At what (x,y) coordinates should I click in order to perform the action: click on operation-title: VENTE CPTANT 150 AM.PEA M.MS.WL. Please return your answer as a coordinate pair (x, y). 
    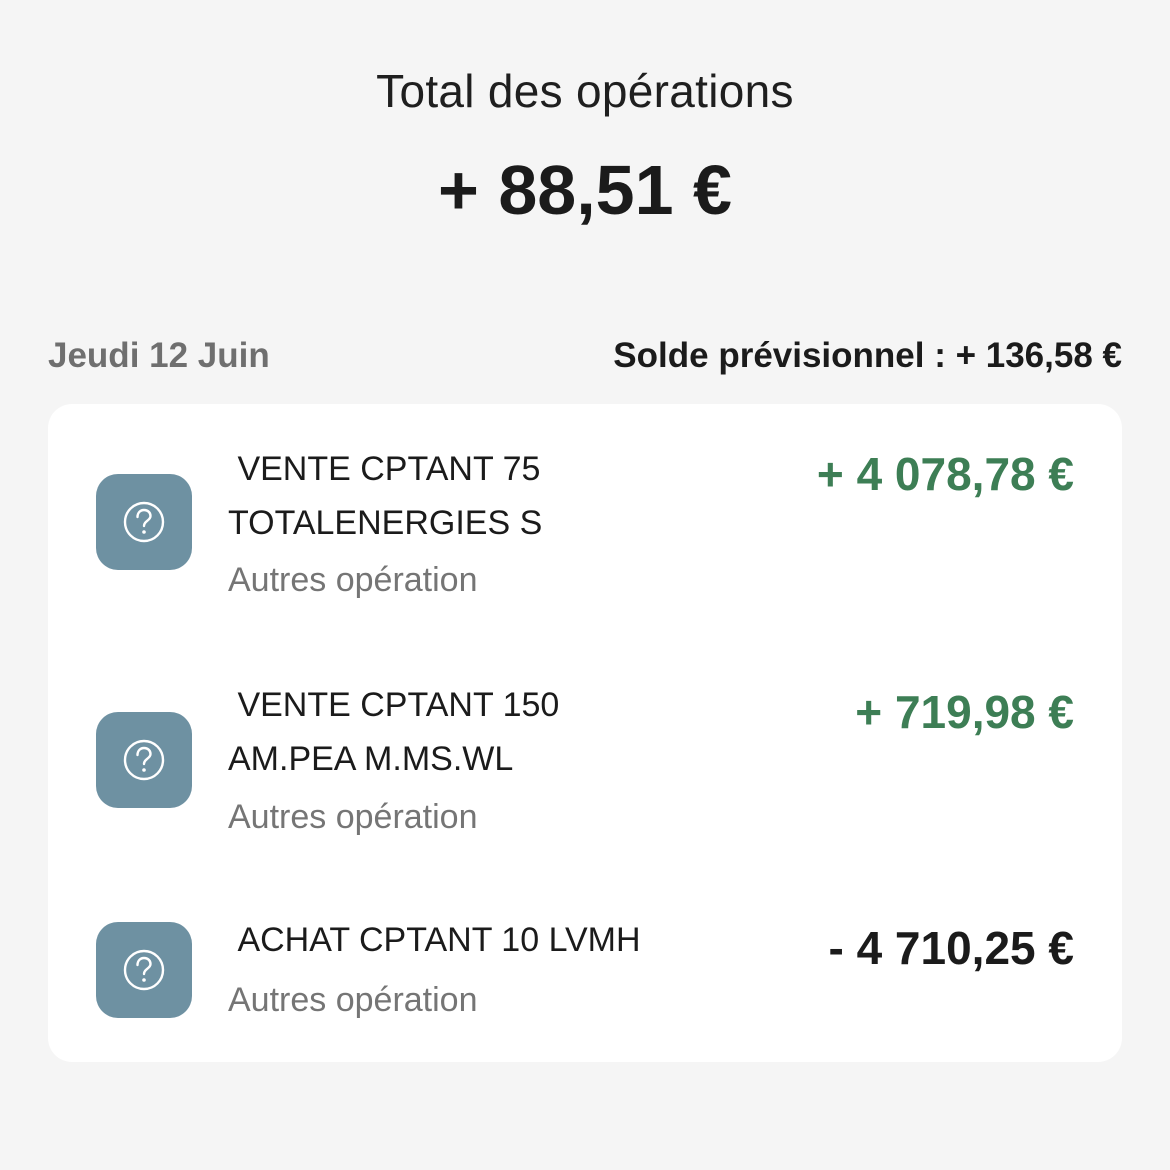
    Looking at the image, I should click on (394, 732).